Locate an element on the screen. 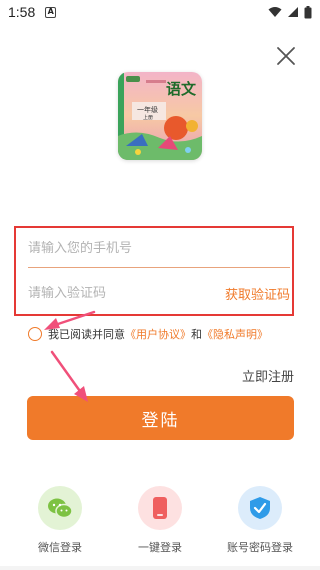 Image resolution: width=320 pixels, height=570 pixels. shield-icon is located at coordinates (260, 508).